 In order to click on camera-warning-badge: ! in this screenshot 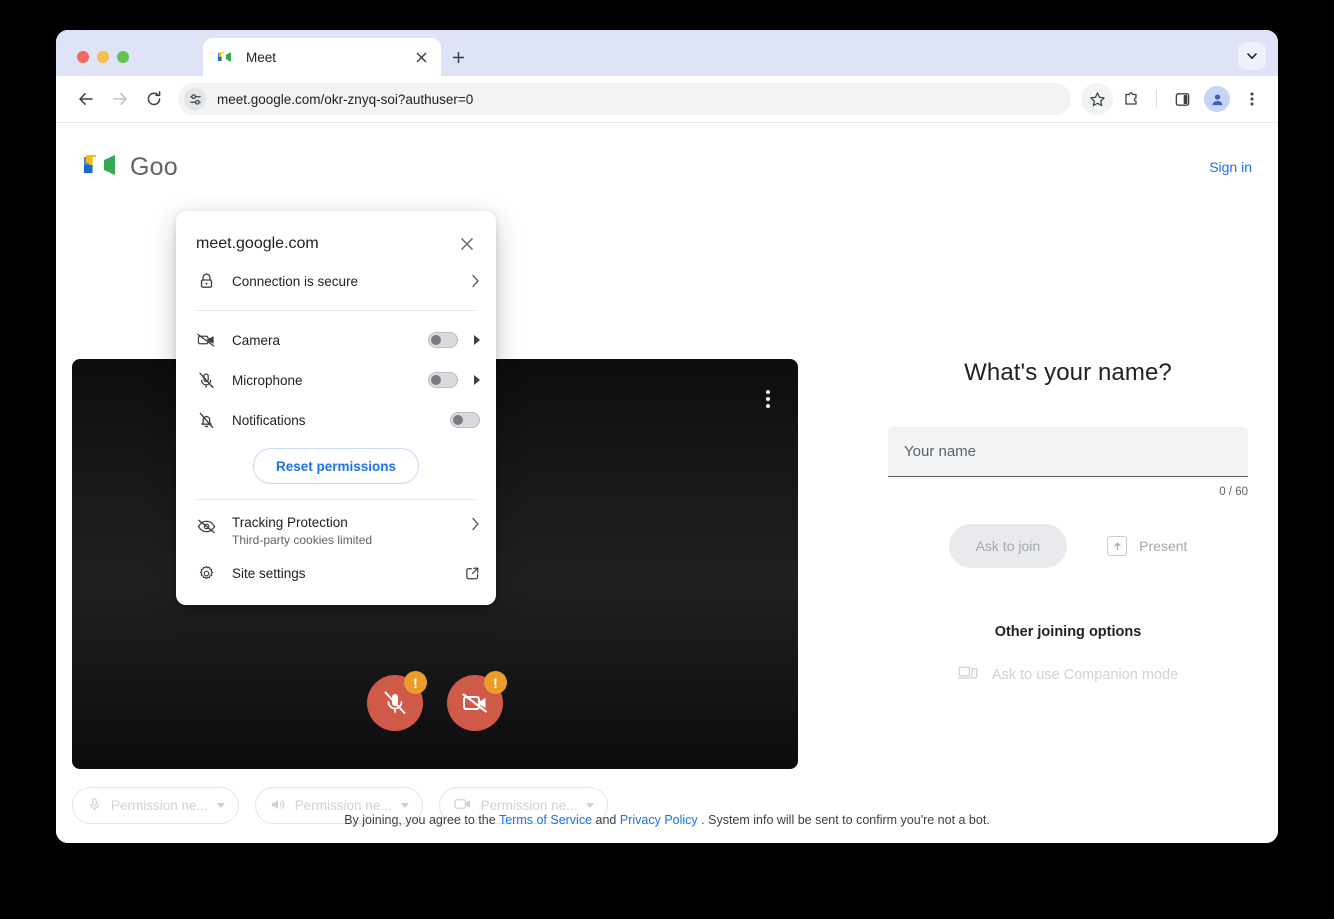, I will do `click(495, 682)`.